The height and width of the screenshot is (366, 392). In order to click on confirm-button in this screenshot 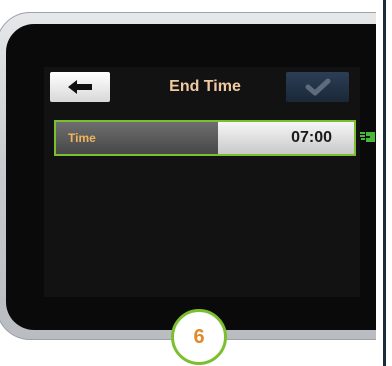, I will do `click(317, 87)`.